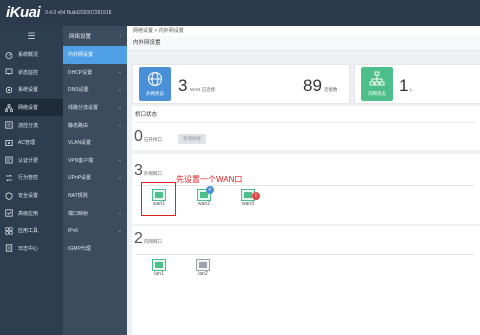 This screenshot has width=480, height=335. What do you see at coordinates (9, 72) in the screenshot?
I see `monitor-icon` at bounding box center [9, 72].